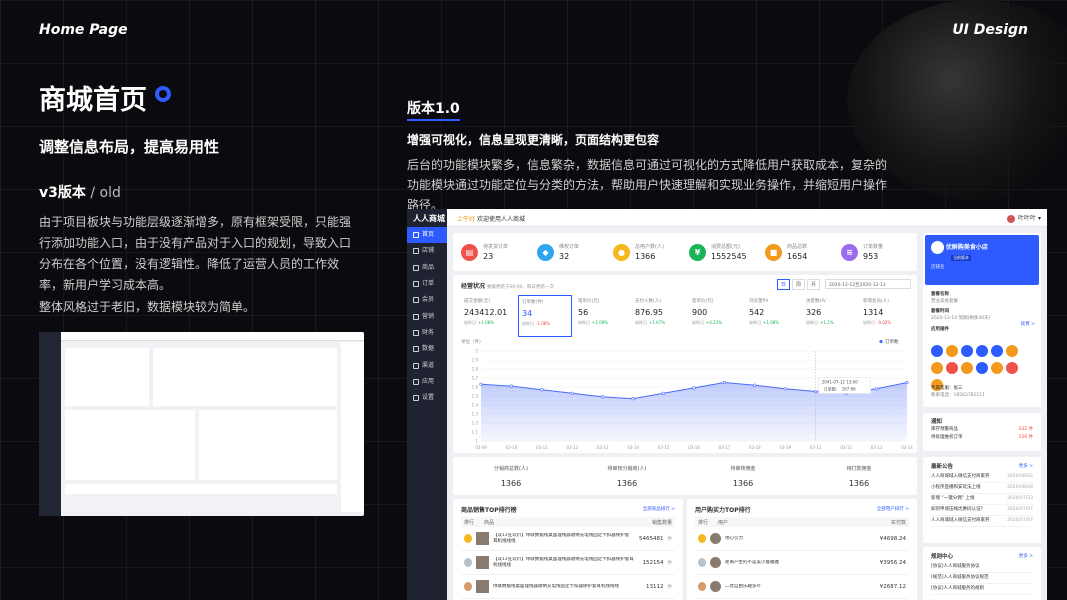 Image resolution: width=1067 pixels, height=600 pixels. I want to click on renew-link: 续费 >, so click(1028, 324).